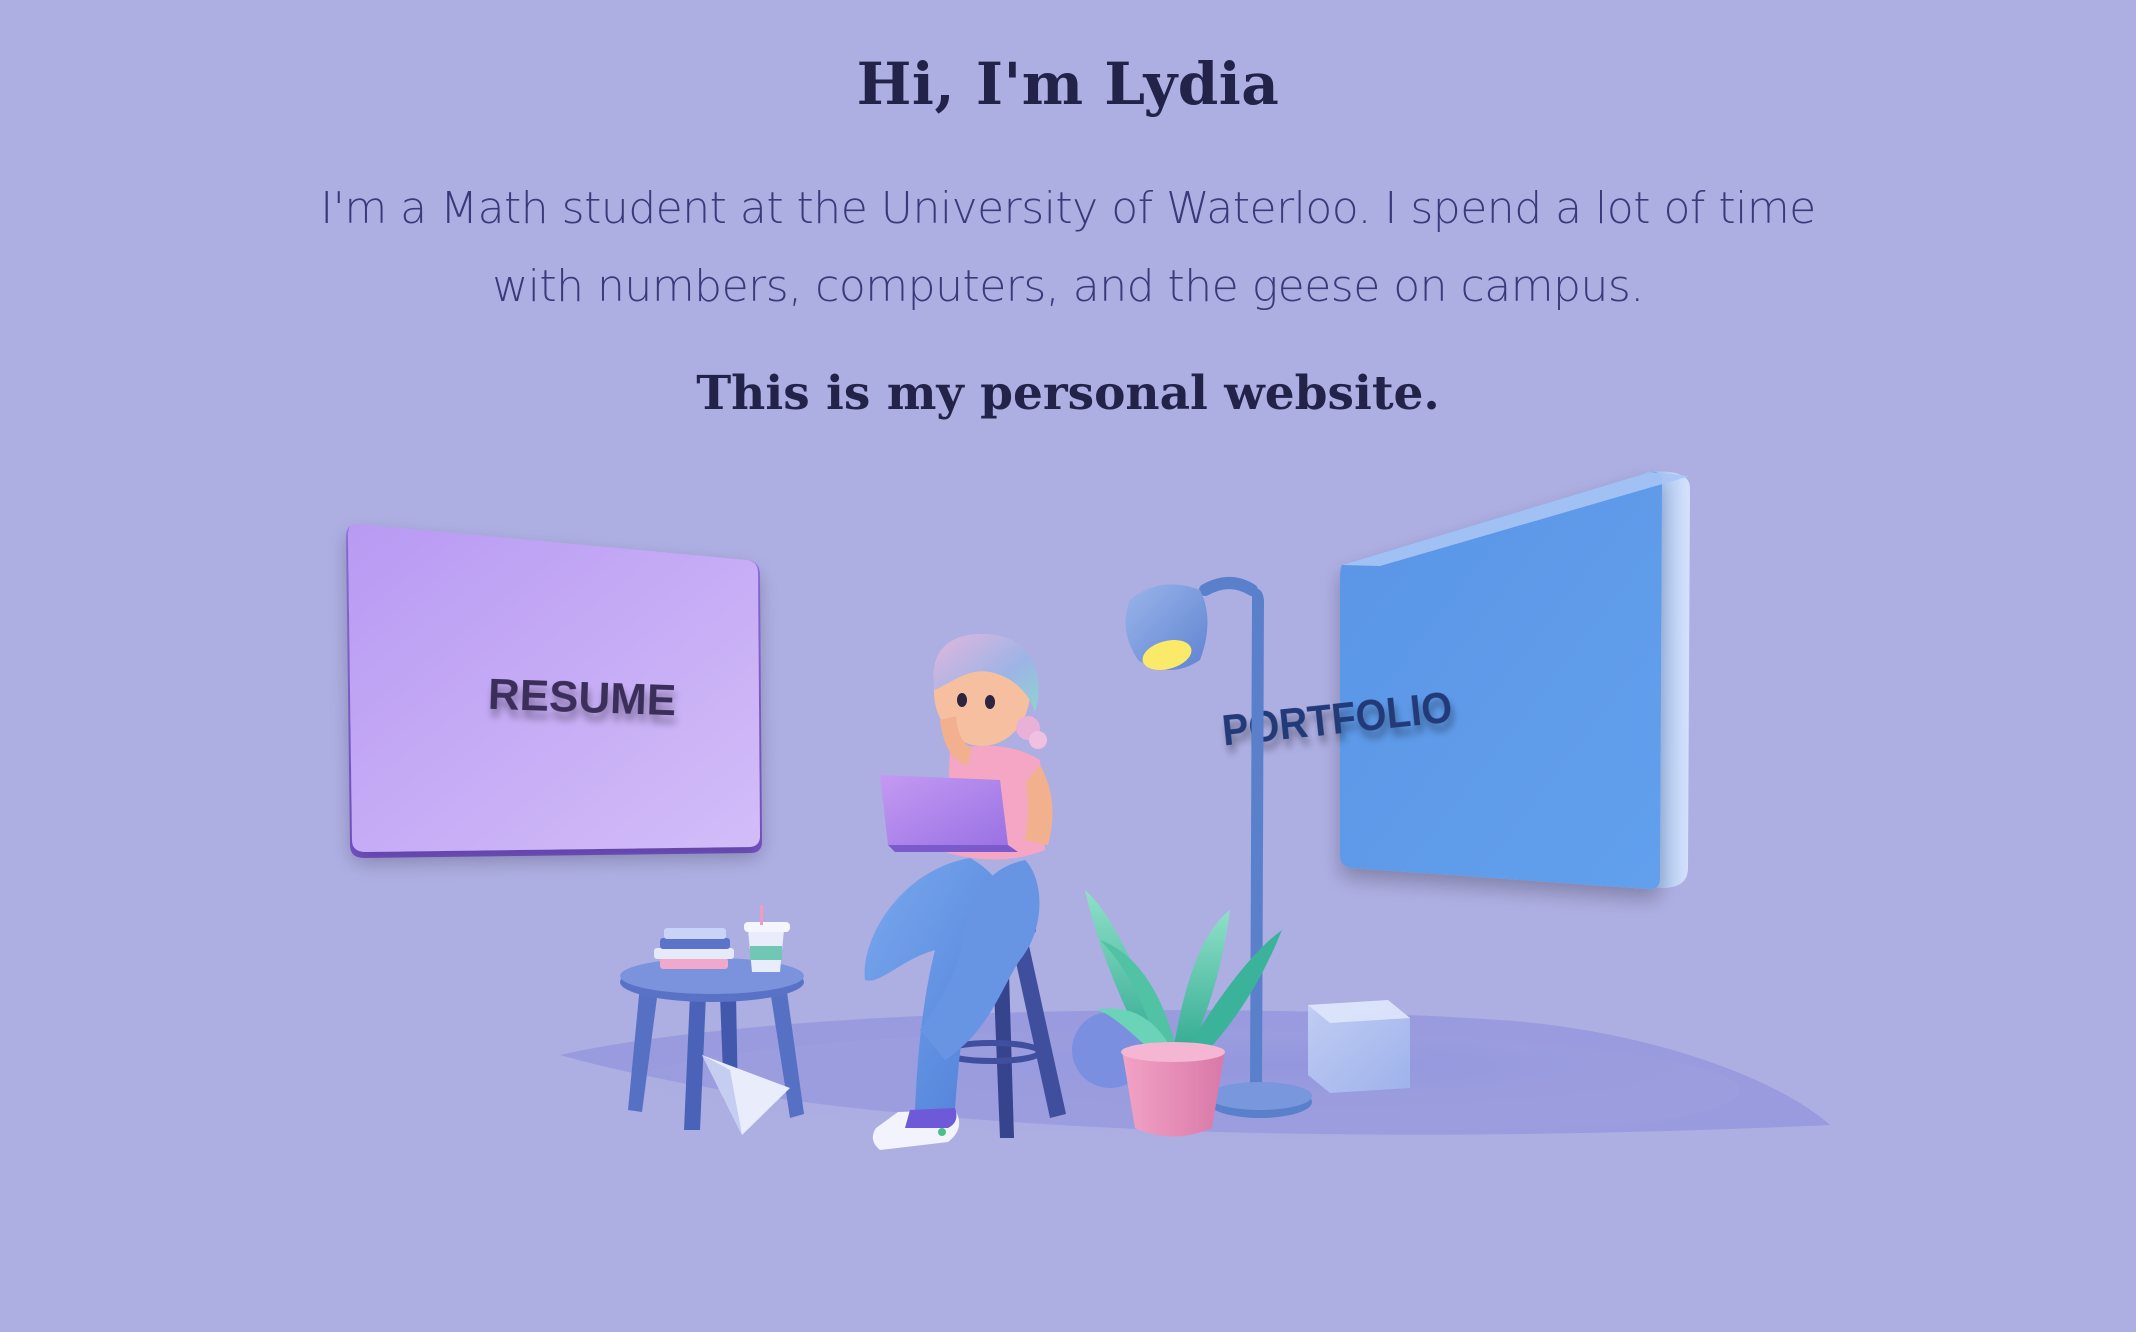 The height and width of the screenshot is (1332, 2136). I want to click on portfolio-card: PORTFOLIO, so click(1455, 680).